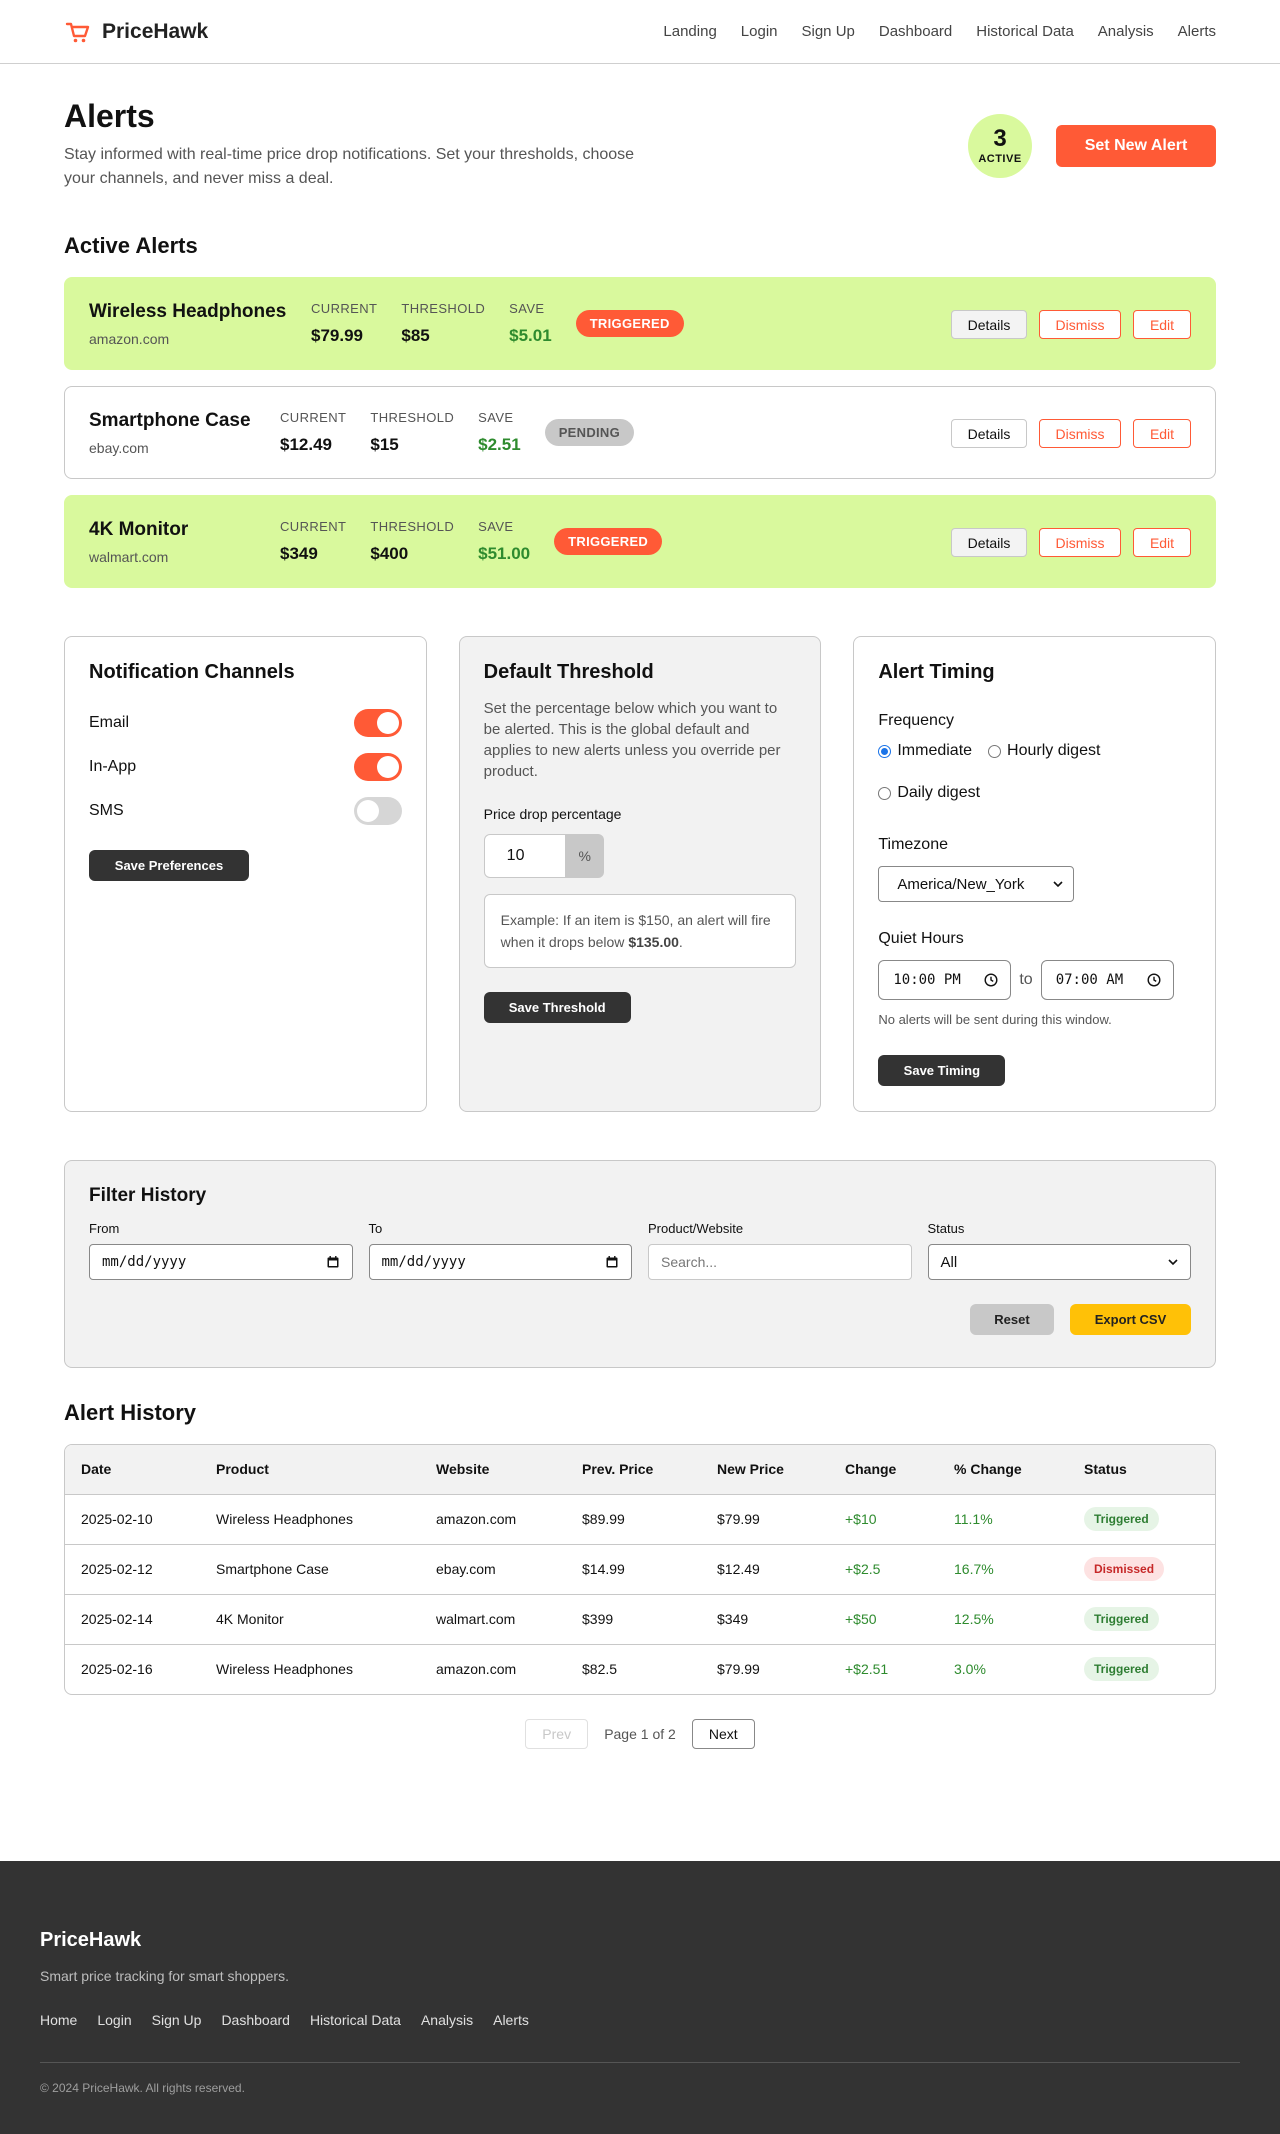 The height and width of the screenshot is (2134, 1280). What do you see at coordinates (1107, 980) in the screenshot?
I see `quiet-to-input: 07:00 AM` at bounding box center [1107, 980].